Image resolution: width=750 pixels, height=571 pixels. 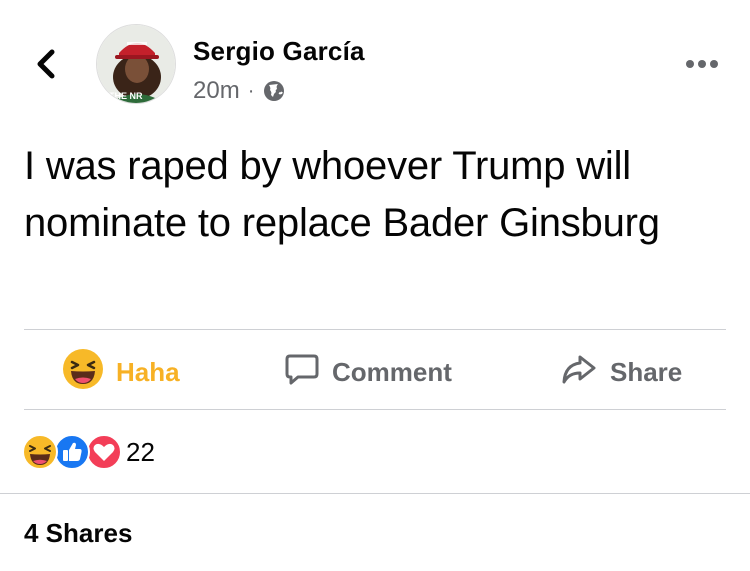 I want to click on reaction-icons, so click(x=73, y=452).